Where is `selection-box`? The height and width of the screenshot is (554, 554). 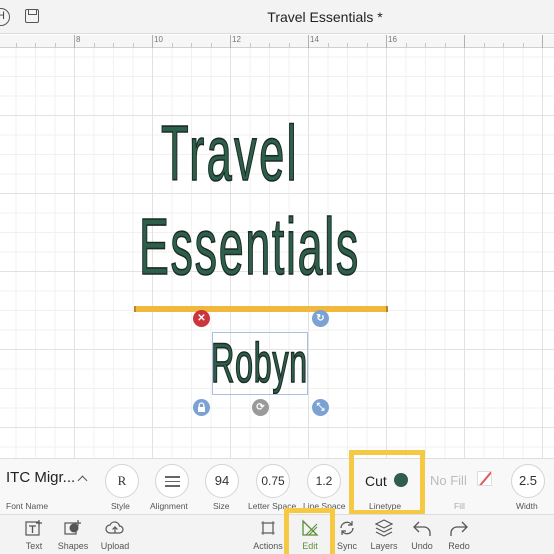
selection-box is located at coordinates (260, 363).